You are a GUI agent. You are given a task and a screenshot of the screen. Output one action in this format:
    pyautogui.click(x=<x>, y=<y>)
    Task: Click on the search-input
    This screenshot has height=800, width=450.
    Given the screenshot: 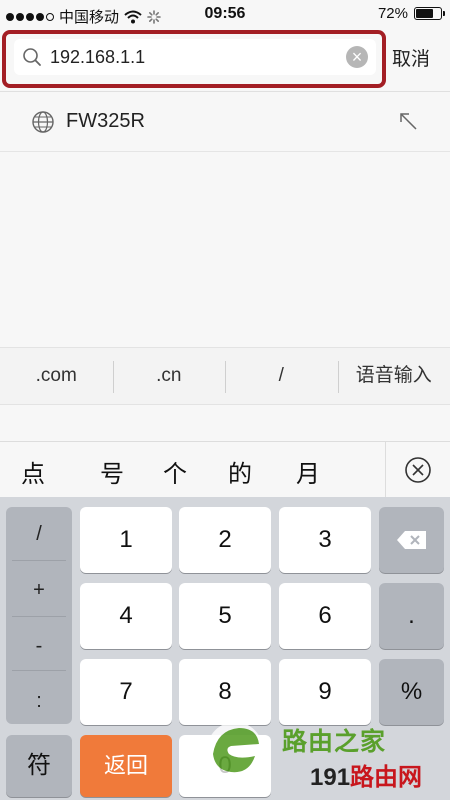 What is the action you would take?
    pyautogui.click(x=185, y=57)
    